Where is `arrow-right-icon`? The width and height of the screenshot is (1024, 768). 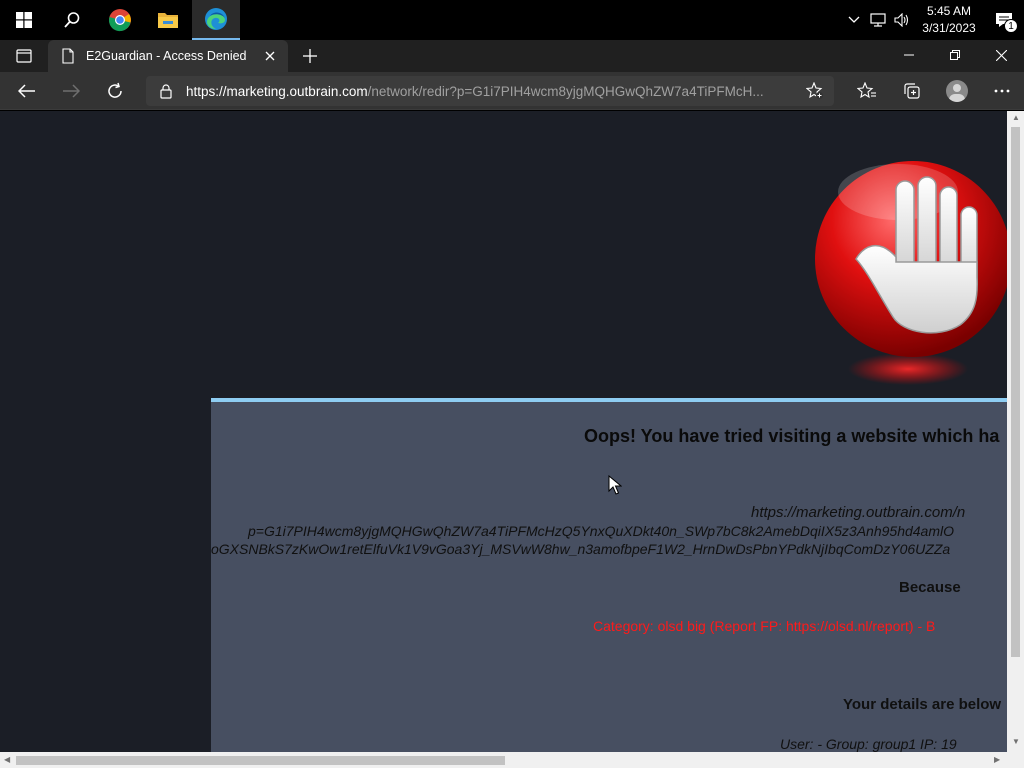
arrow-right-icon is located at coordinates (71, 90).